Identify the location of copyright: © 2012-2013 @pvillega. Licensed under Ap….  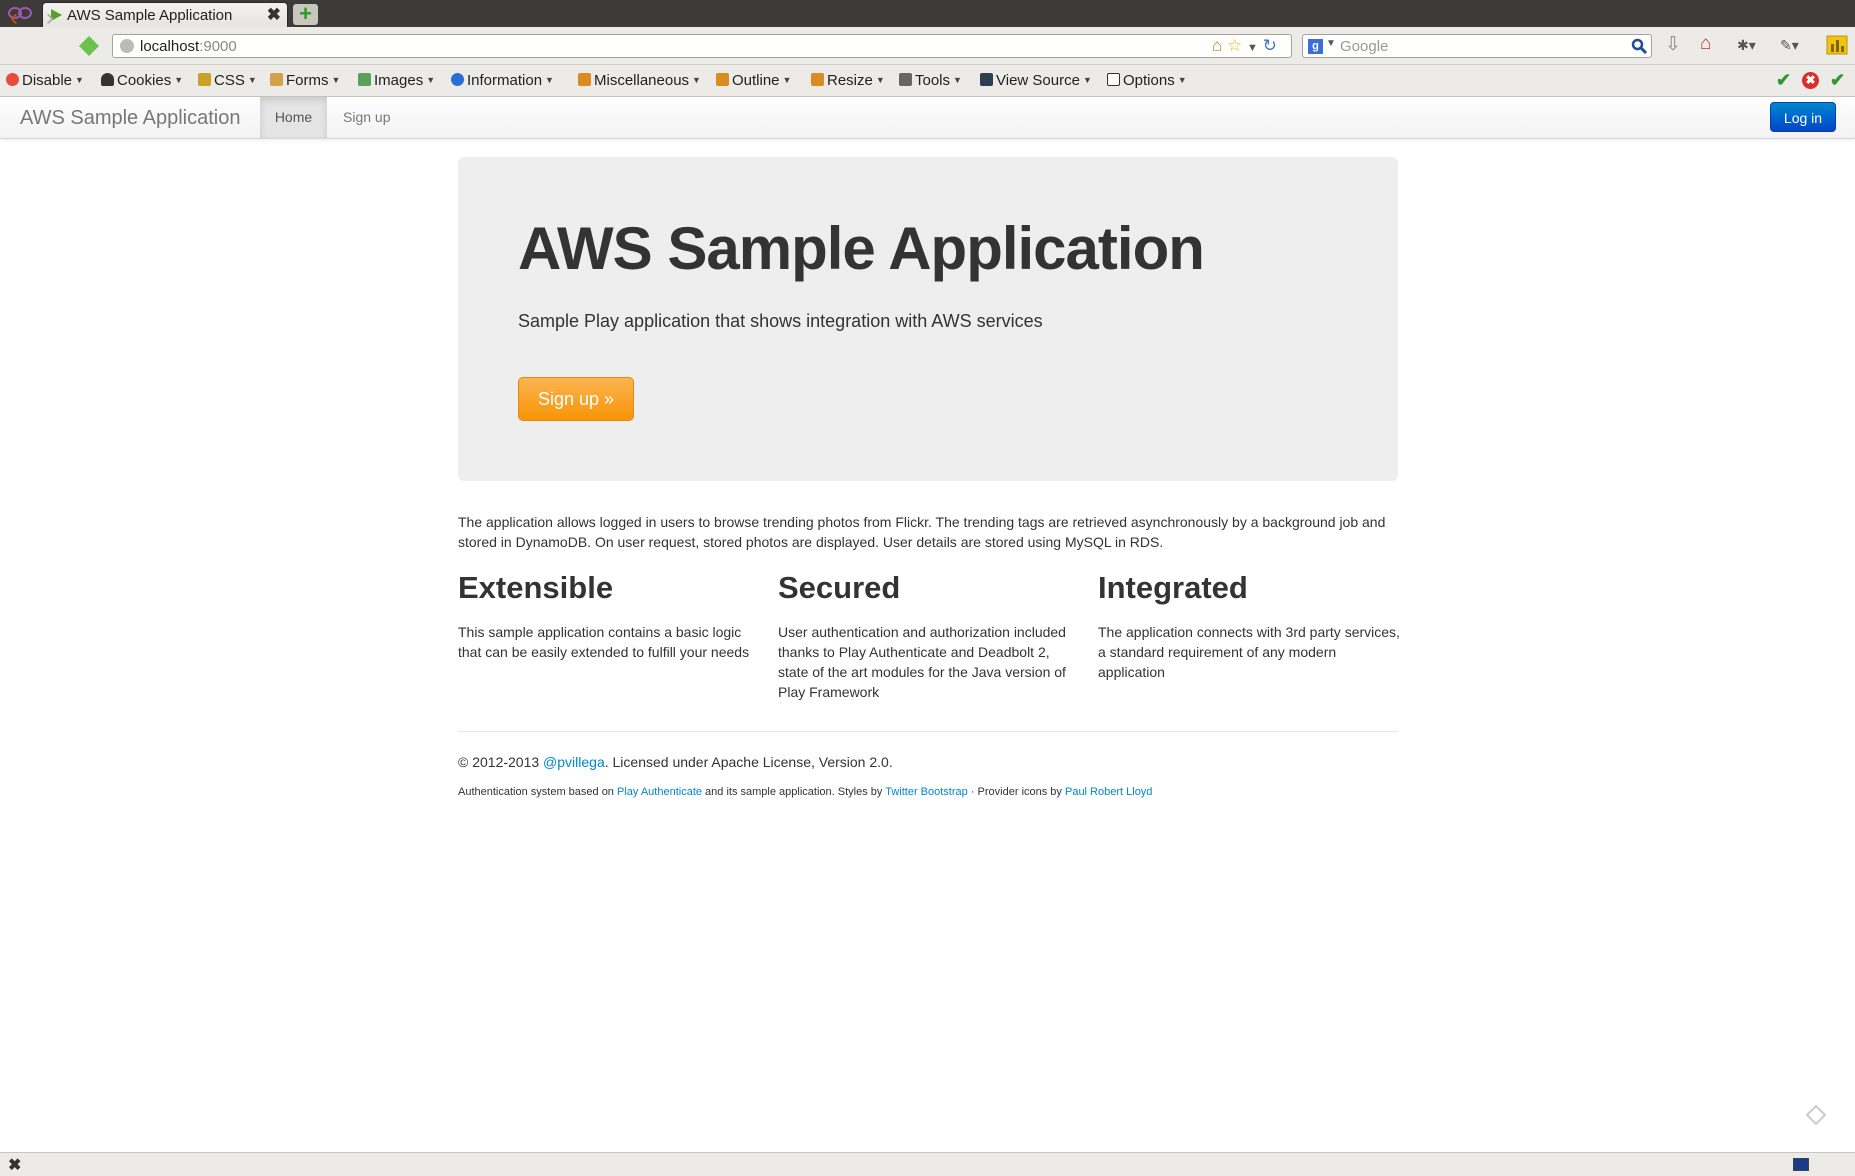
(675, 762).